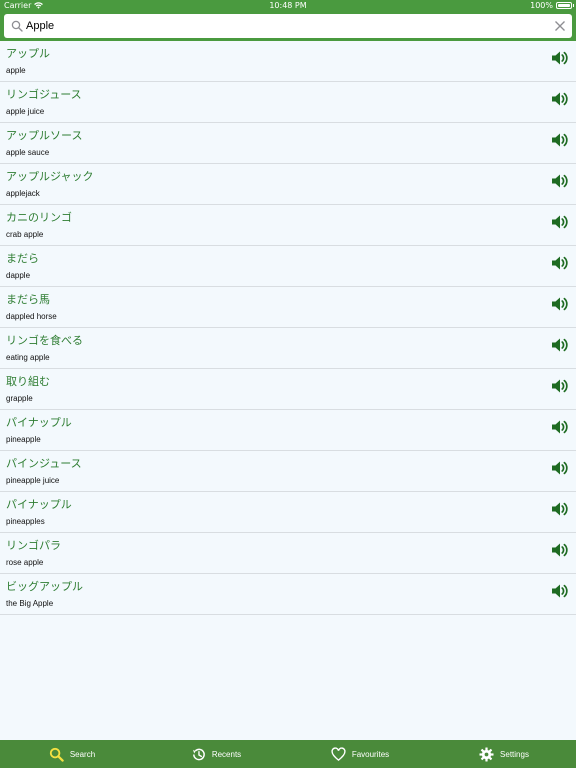 The height and width of the screenshot is (768, 576). Describe the element at coordinates (28, 381) in the screenshot. I see `result-japanese: 取り組む` at that location.